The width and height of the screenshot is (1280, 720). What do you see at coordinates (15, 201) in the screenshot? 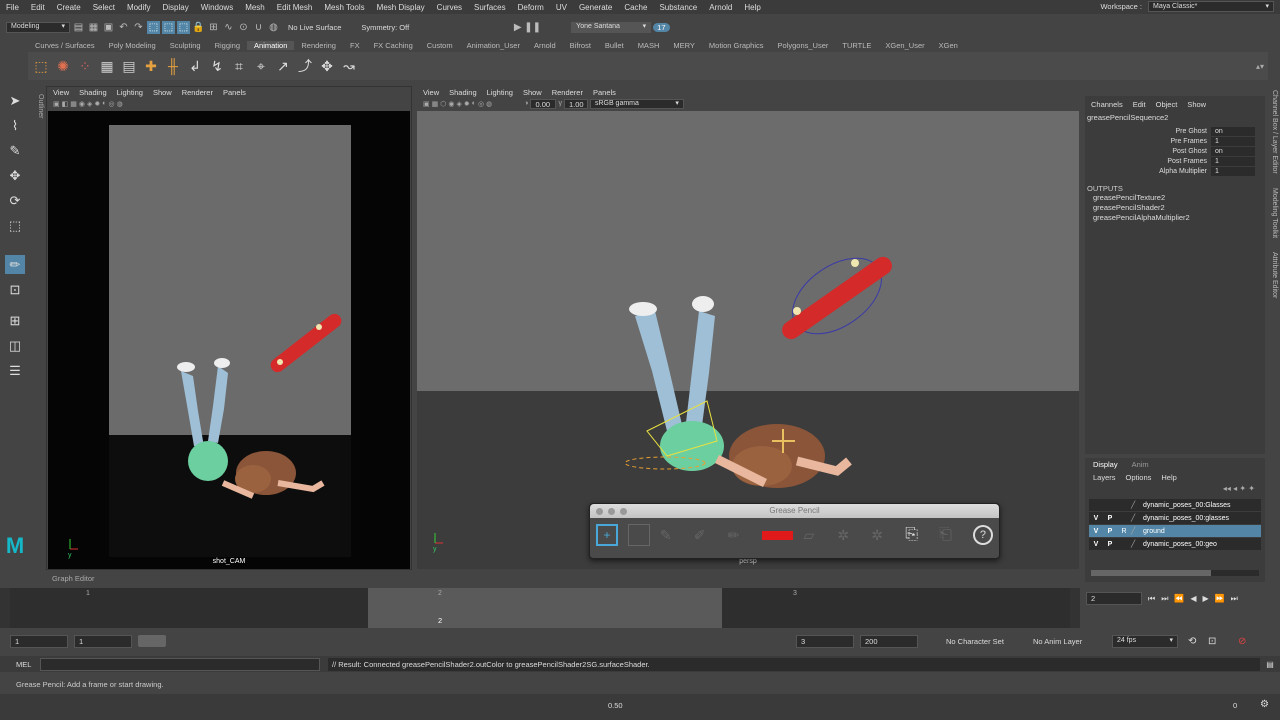
I see `rotate-tool-icon: ⟳` at bounding box center [15, 201].